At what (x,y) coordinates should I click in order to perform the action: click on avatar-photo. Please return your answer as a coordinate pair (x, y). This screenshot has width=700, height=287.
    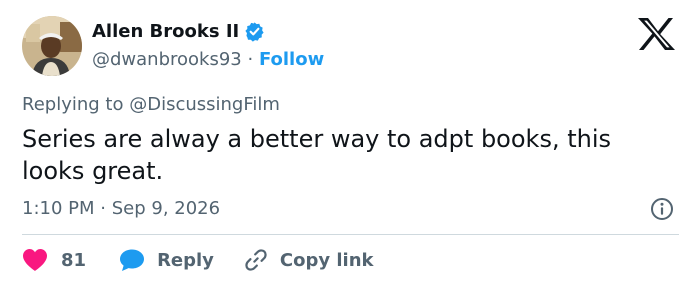
    Looking at the image, I should click on (52, 46).